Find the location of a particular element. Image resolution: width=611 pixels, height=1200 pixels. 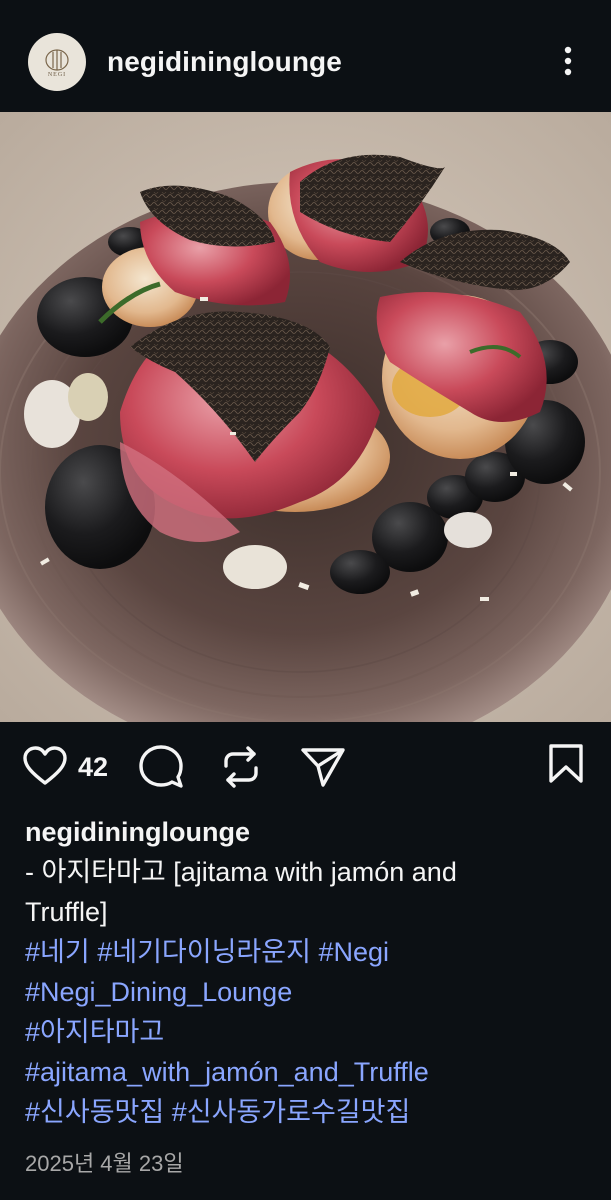

caption-text-line: Truffle] is located at coordinates (66, 912).